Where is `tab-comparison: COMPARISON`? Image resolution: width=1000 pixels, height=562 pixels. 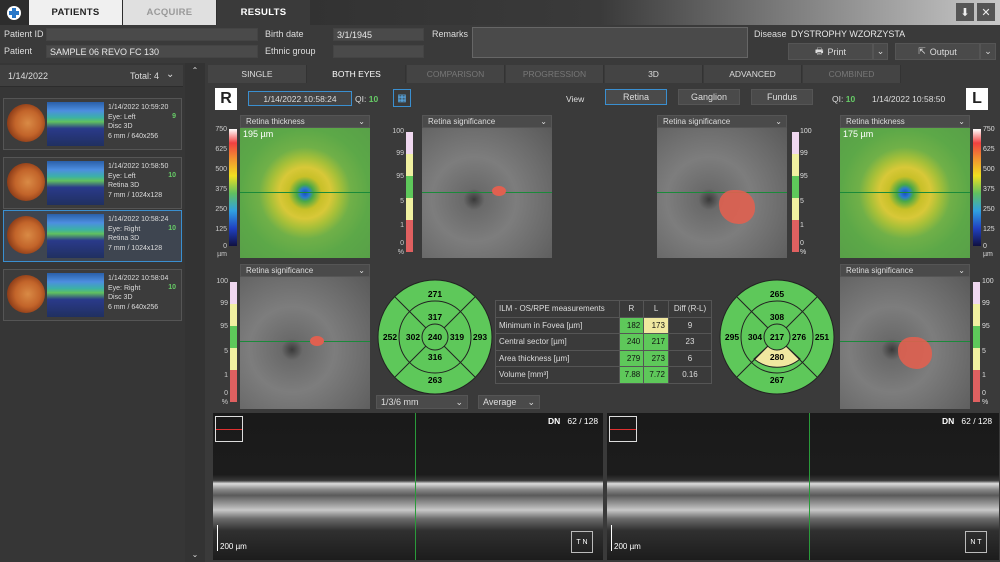 tab-comparison: COMPARISON is located at coordinates (456, 74).